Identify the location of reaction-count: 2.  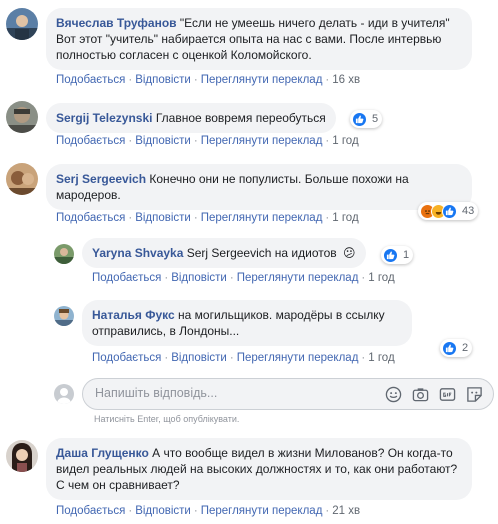
(465, 348).